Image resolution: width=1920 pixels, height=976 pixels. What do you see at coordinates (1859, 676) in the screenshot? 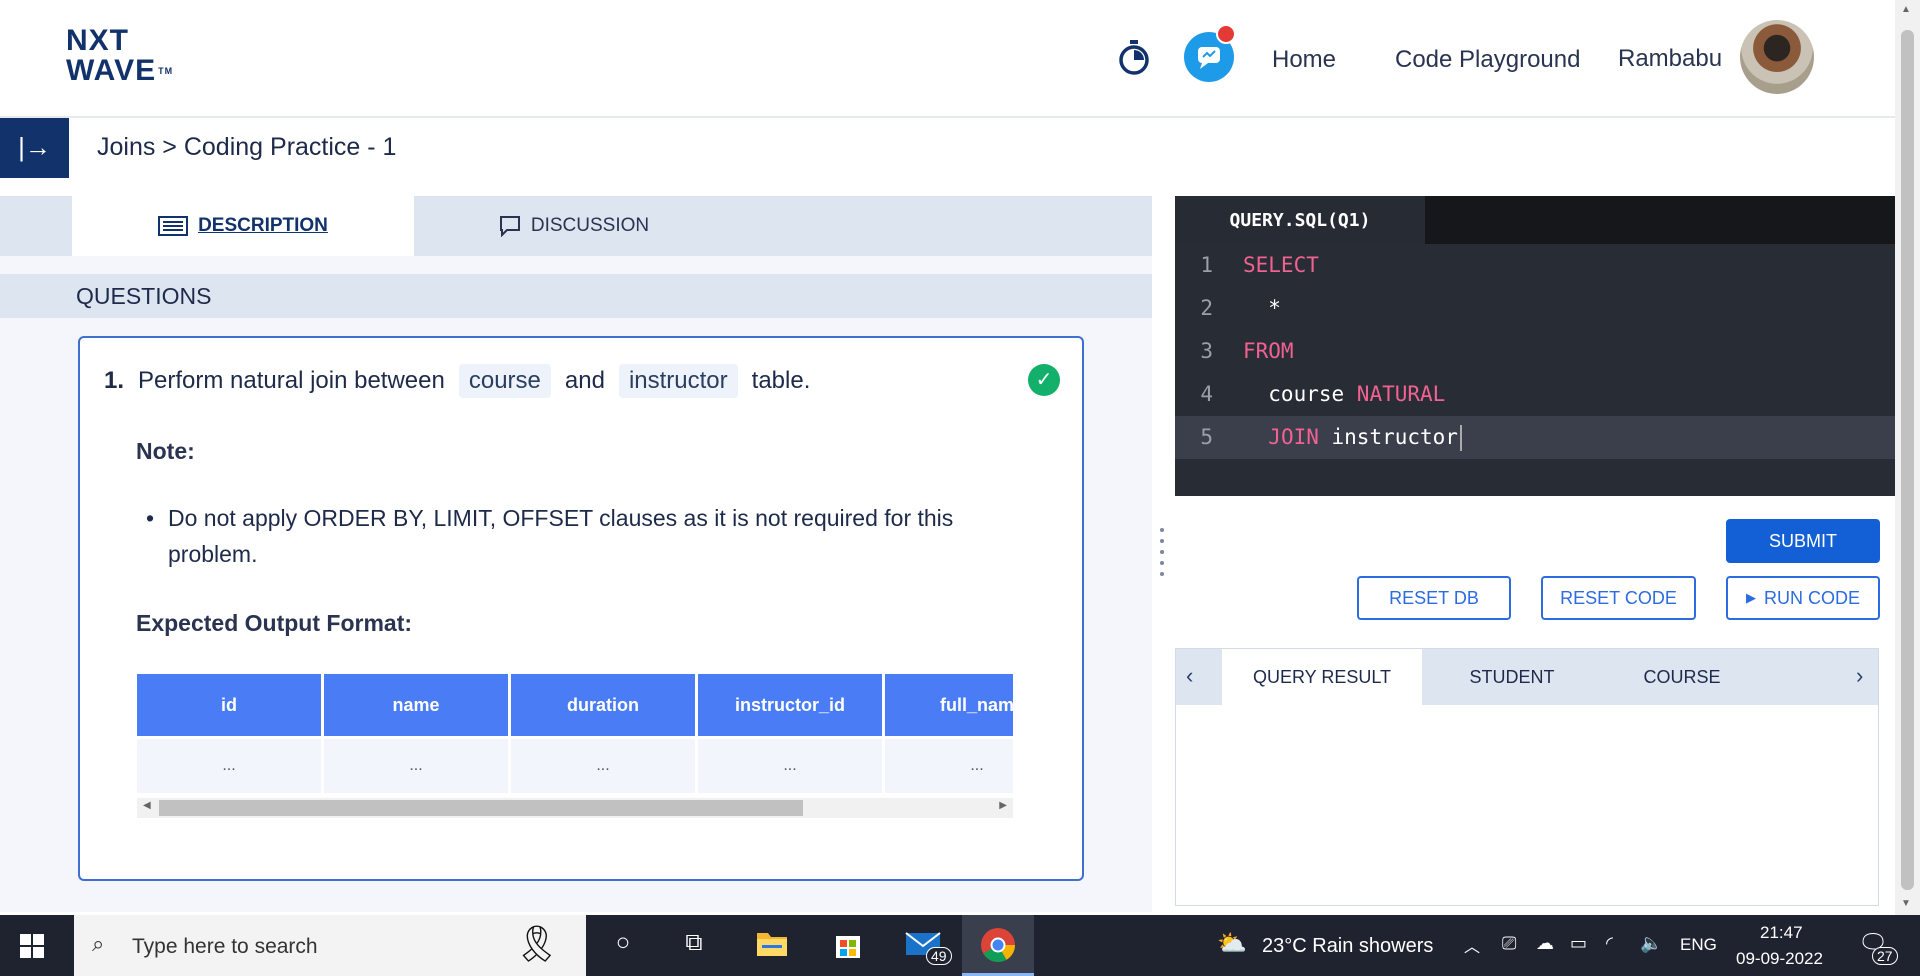
I see `chevron-right-icon: ›` at bounding box center [1859, 676].